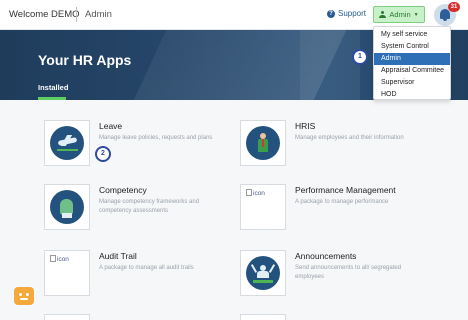 The width and height of the screenshot is (468, 320). What do you see at coordinates (330, 65) in the screenshot?
I see `hero-decoration` at bounding box center [330, 65].